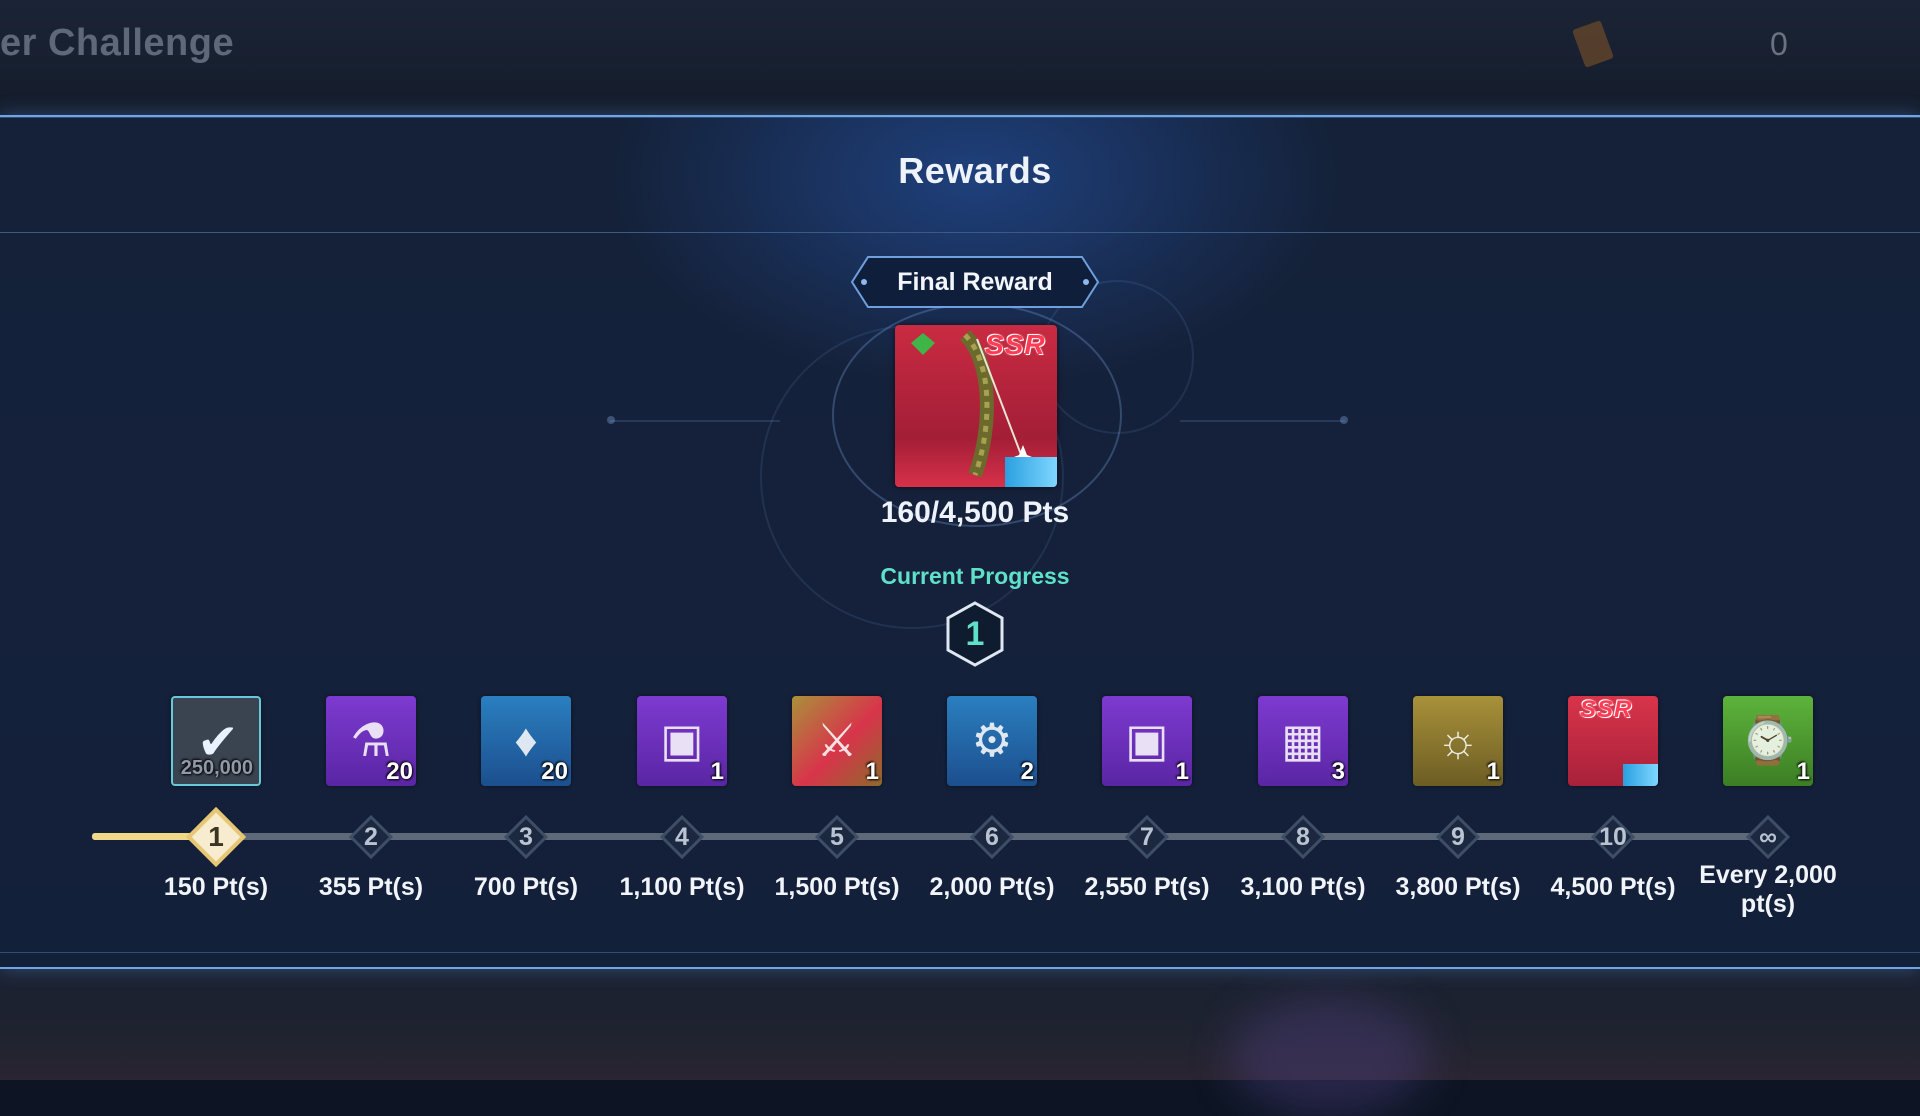  What do you see at coordinates (975, 634) in the screenshot?
I see `current-tier-number: 1` at bounding box center [975, 634].